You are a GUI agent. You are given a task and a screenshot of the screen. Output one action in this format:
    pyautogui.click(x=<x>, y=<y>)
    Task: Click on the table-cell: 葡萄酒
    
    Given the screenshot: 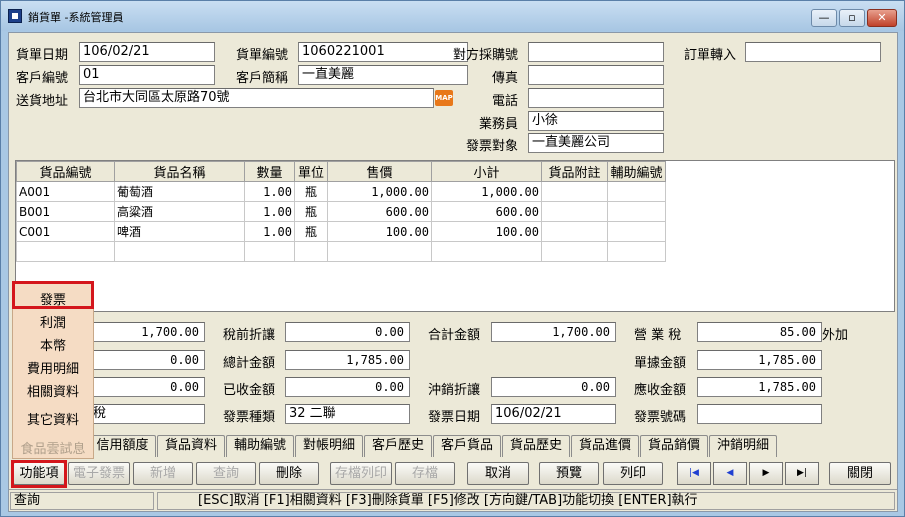 What is the action you would take?
    pyautogui.click(x=179, y=191)
    